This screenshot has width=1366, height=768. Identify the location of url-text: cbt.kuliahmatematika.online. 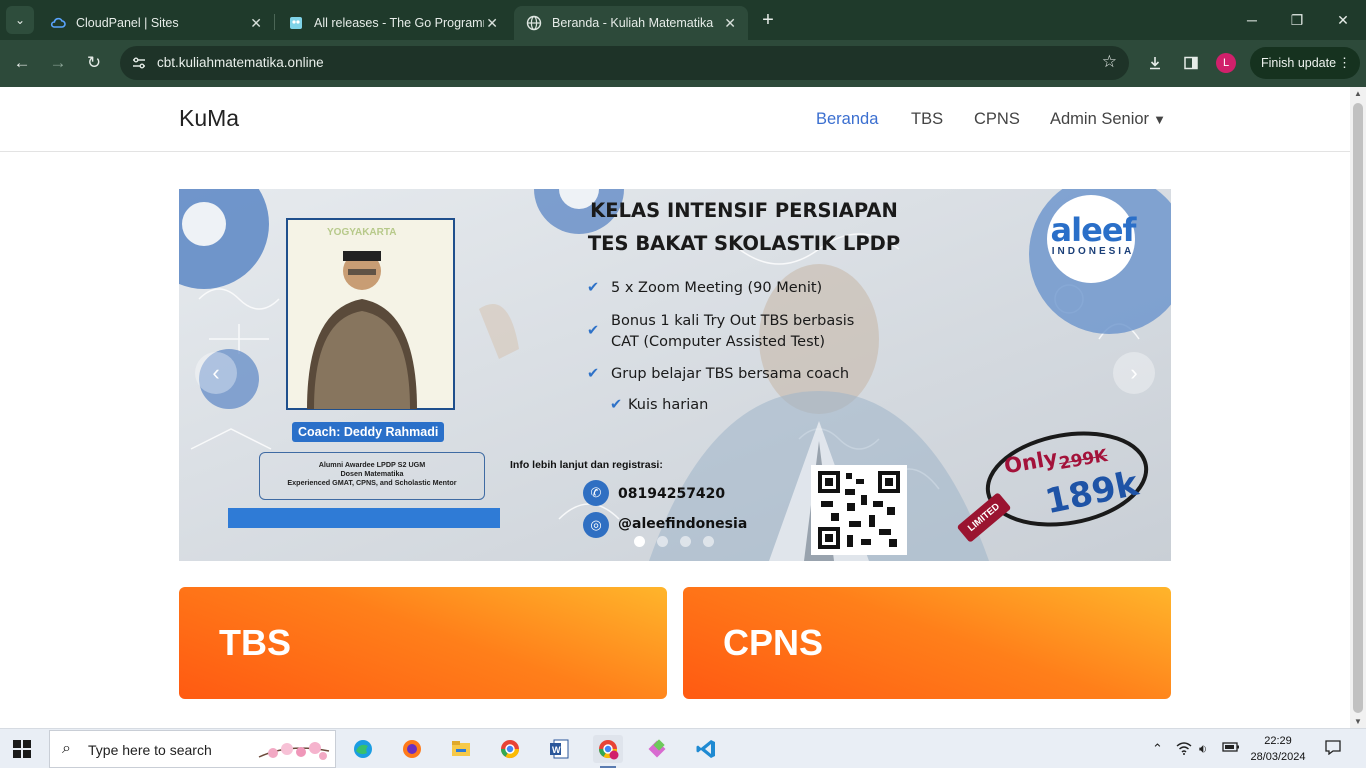
(240, 62).